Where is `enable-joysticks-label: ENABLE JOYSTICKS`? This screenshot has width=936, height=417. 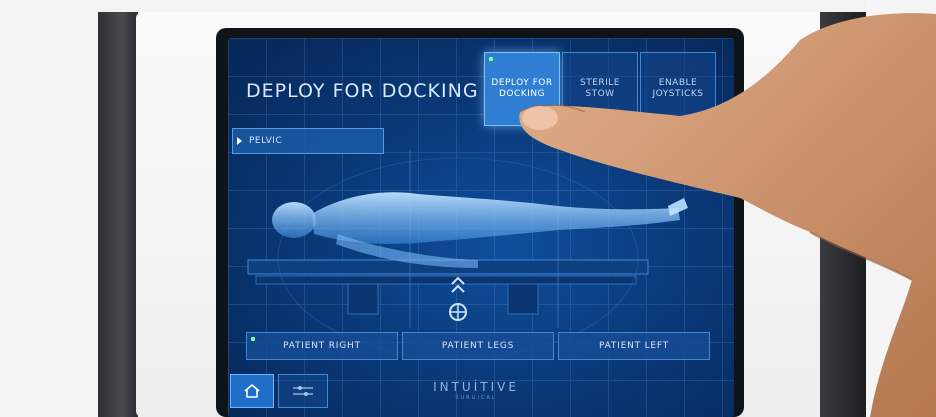
enable-joysticks-label: ENABLE JOYSTICKS is located at coordinates (678, 88).